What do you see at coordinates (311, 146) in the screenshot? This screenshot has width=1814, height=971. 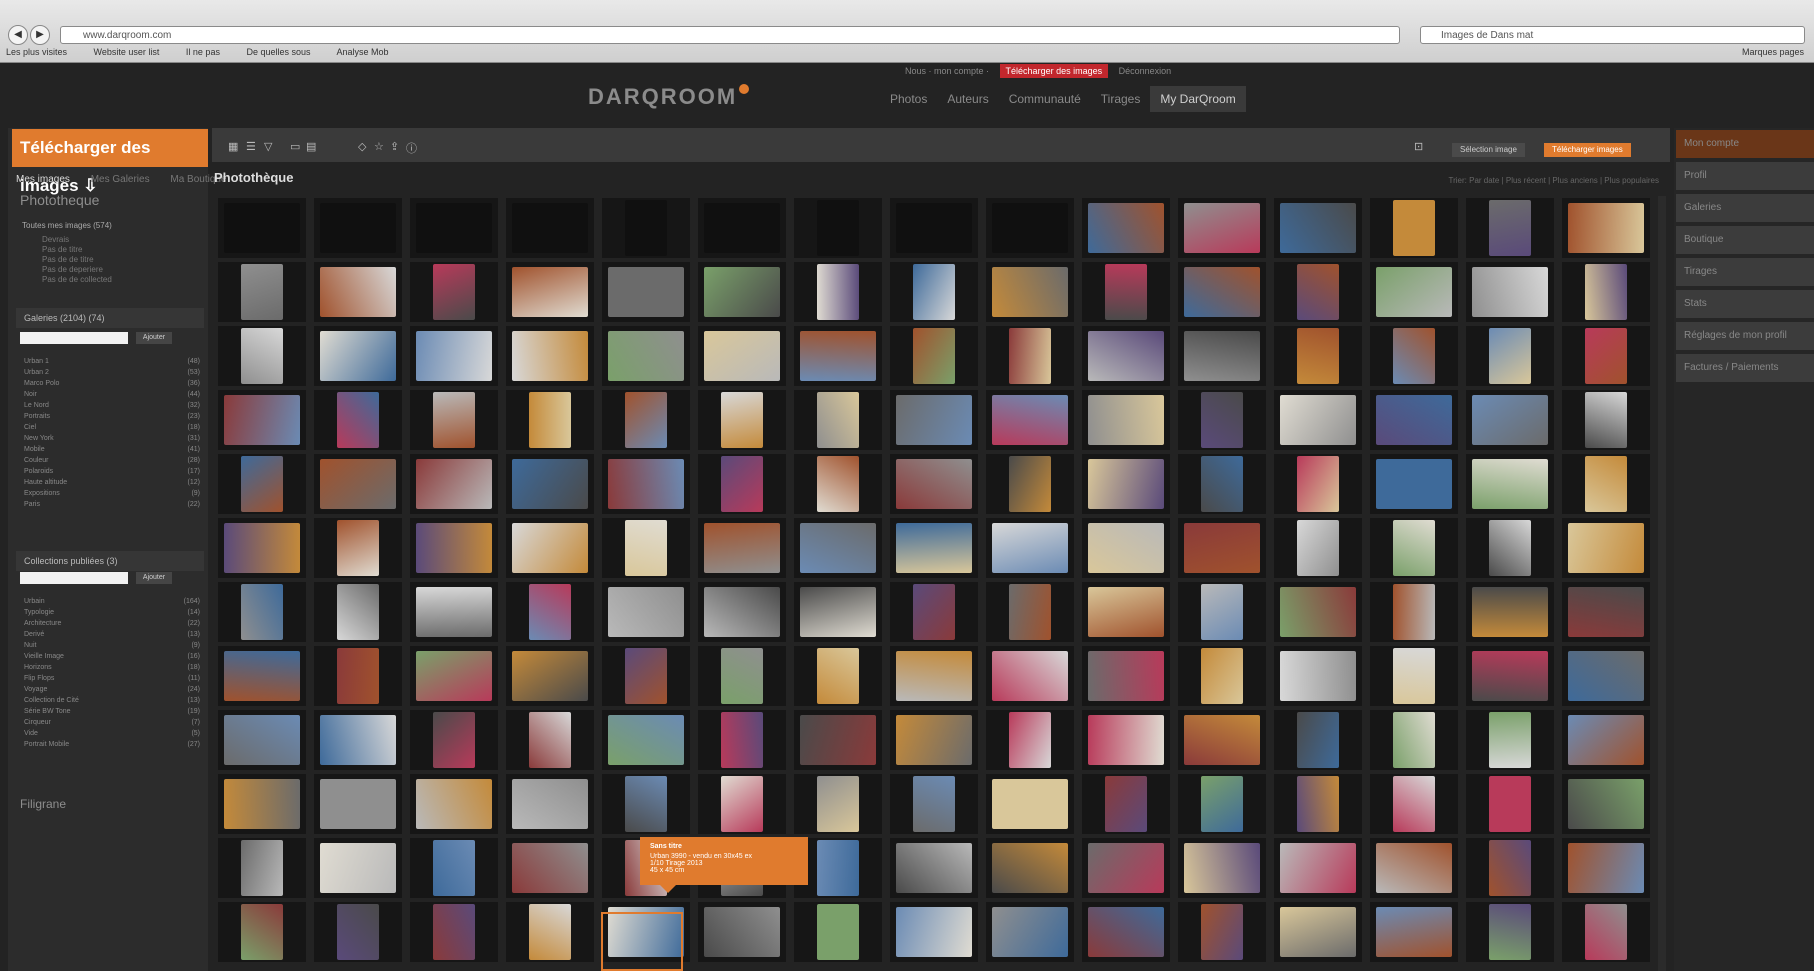 I see `trash-icon: ▤` at bounding box center [311, 146].